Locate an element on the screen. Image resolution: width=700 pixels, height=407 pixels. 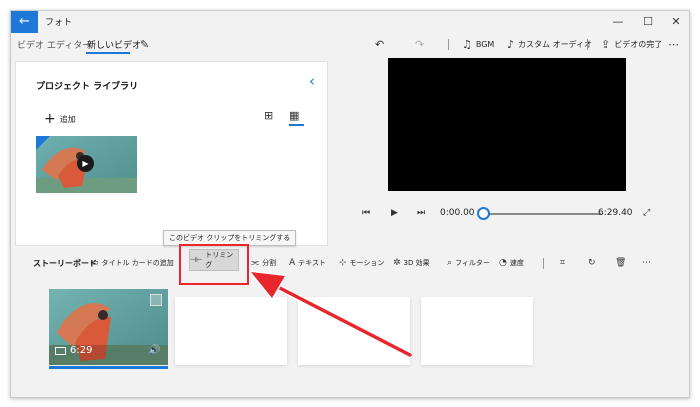
storyboard-separator is located at coordinates (543, 263).